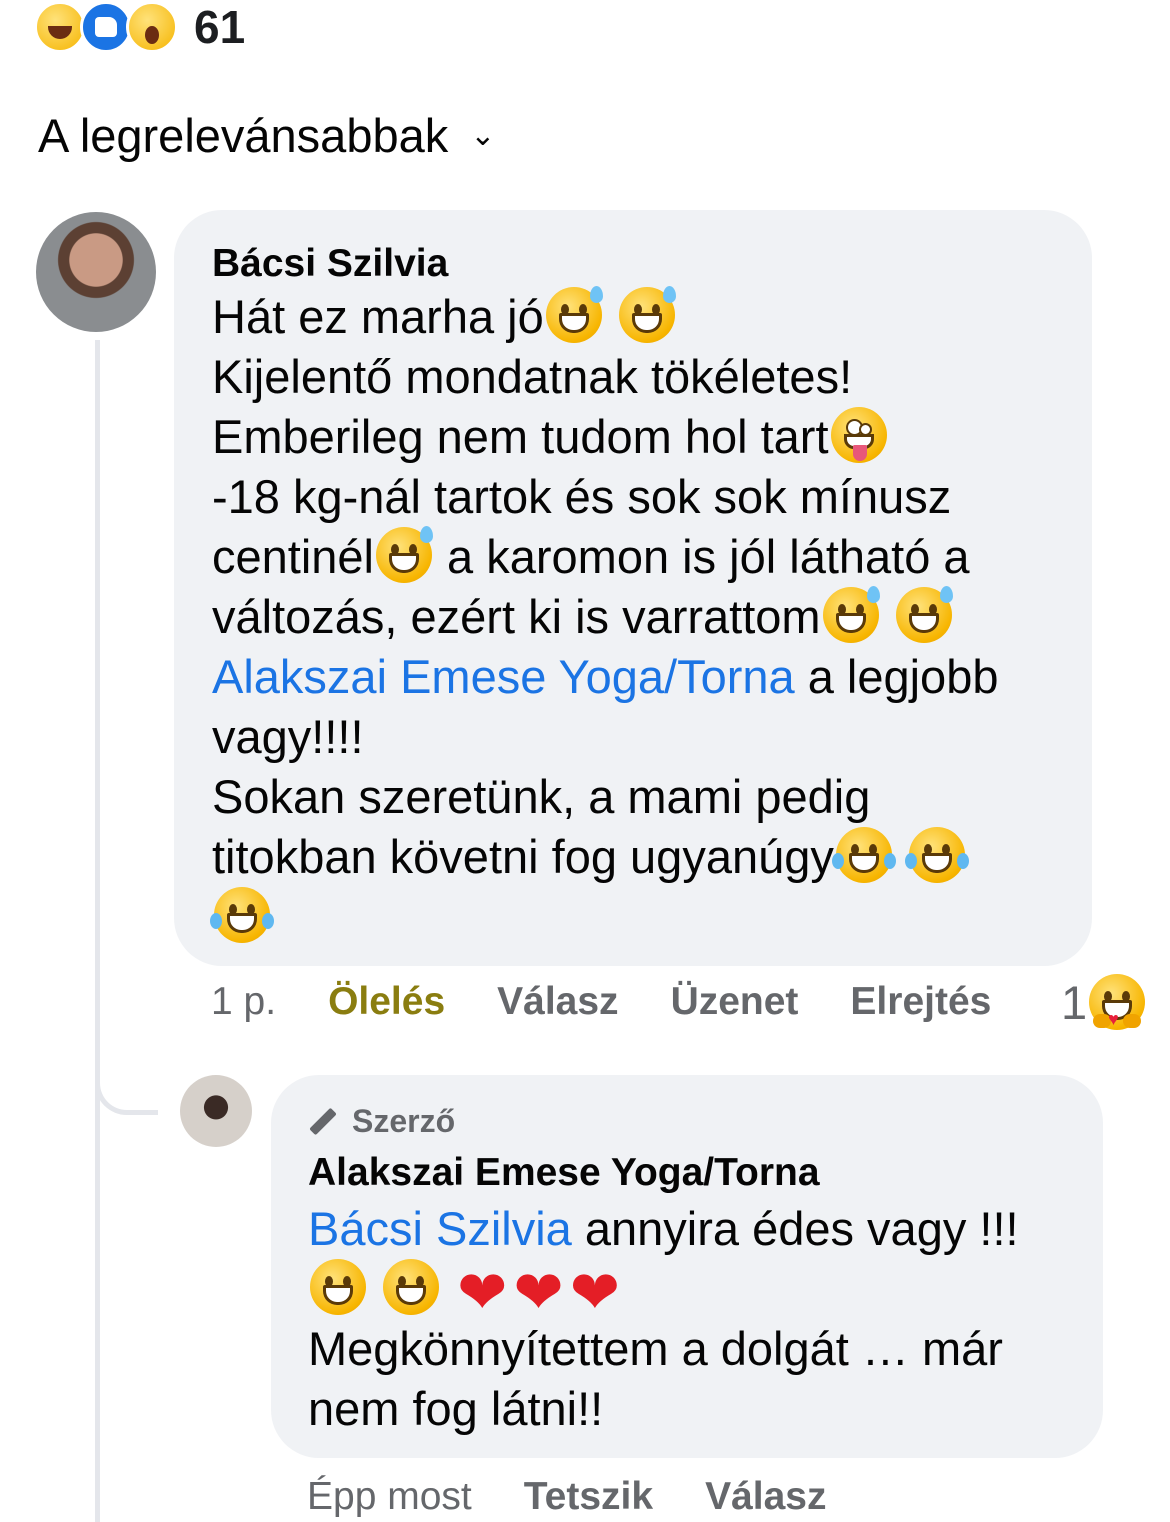 The width and height of the screenshot is (1170, 1522). I want to click on comment-reaction-count: 1 ♥, so click(1104, 1002).